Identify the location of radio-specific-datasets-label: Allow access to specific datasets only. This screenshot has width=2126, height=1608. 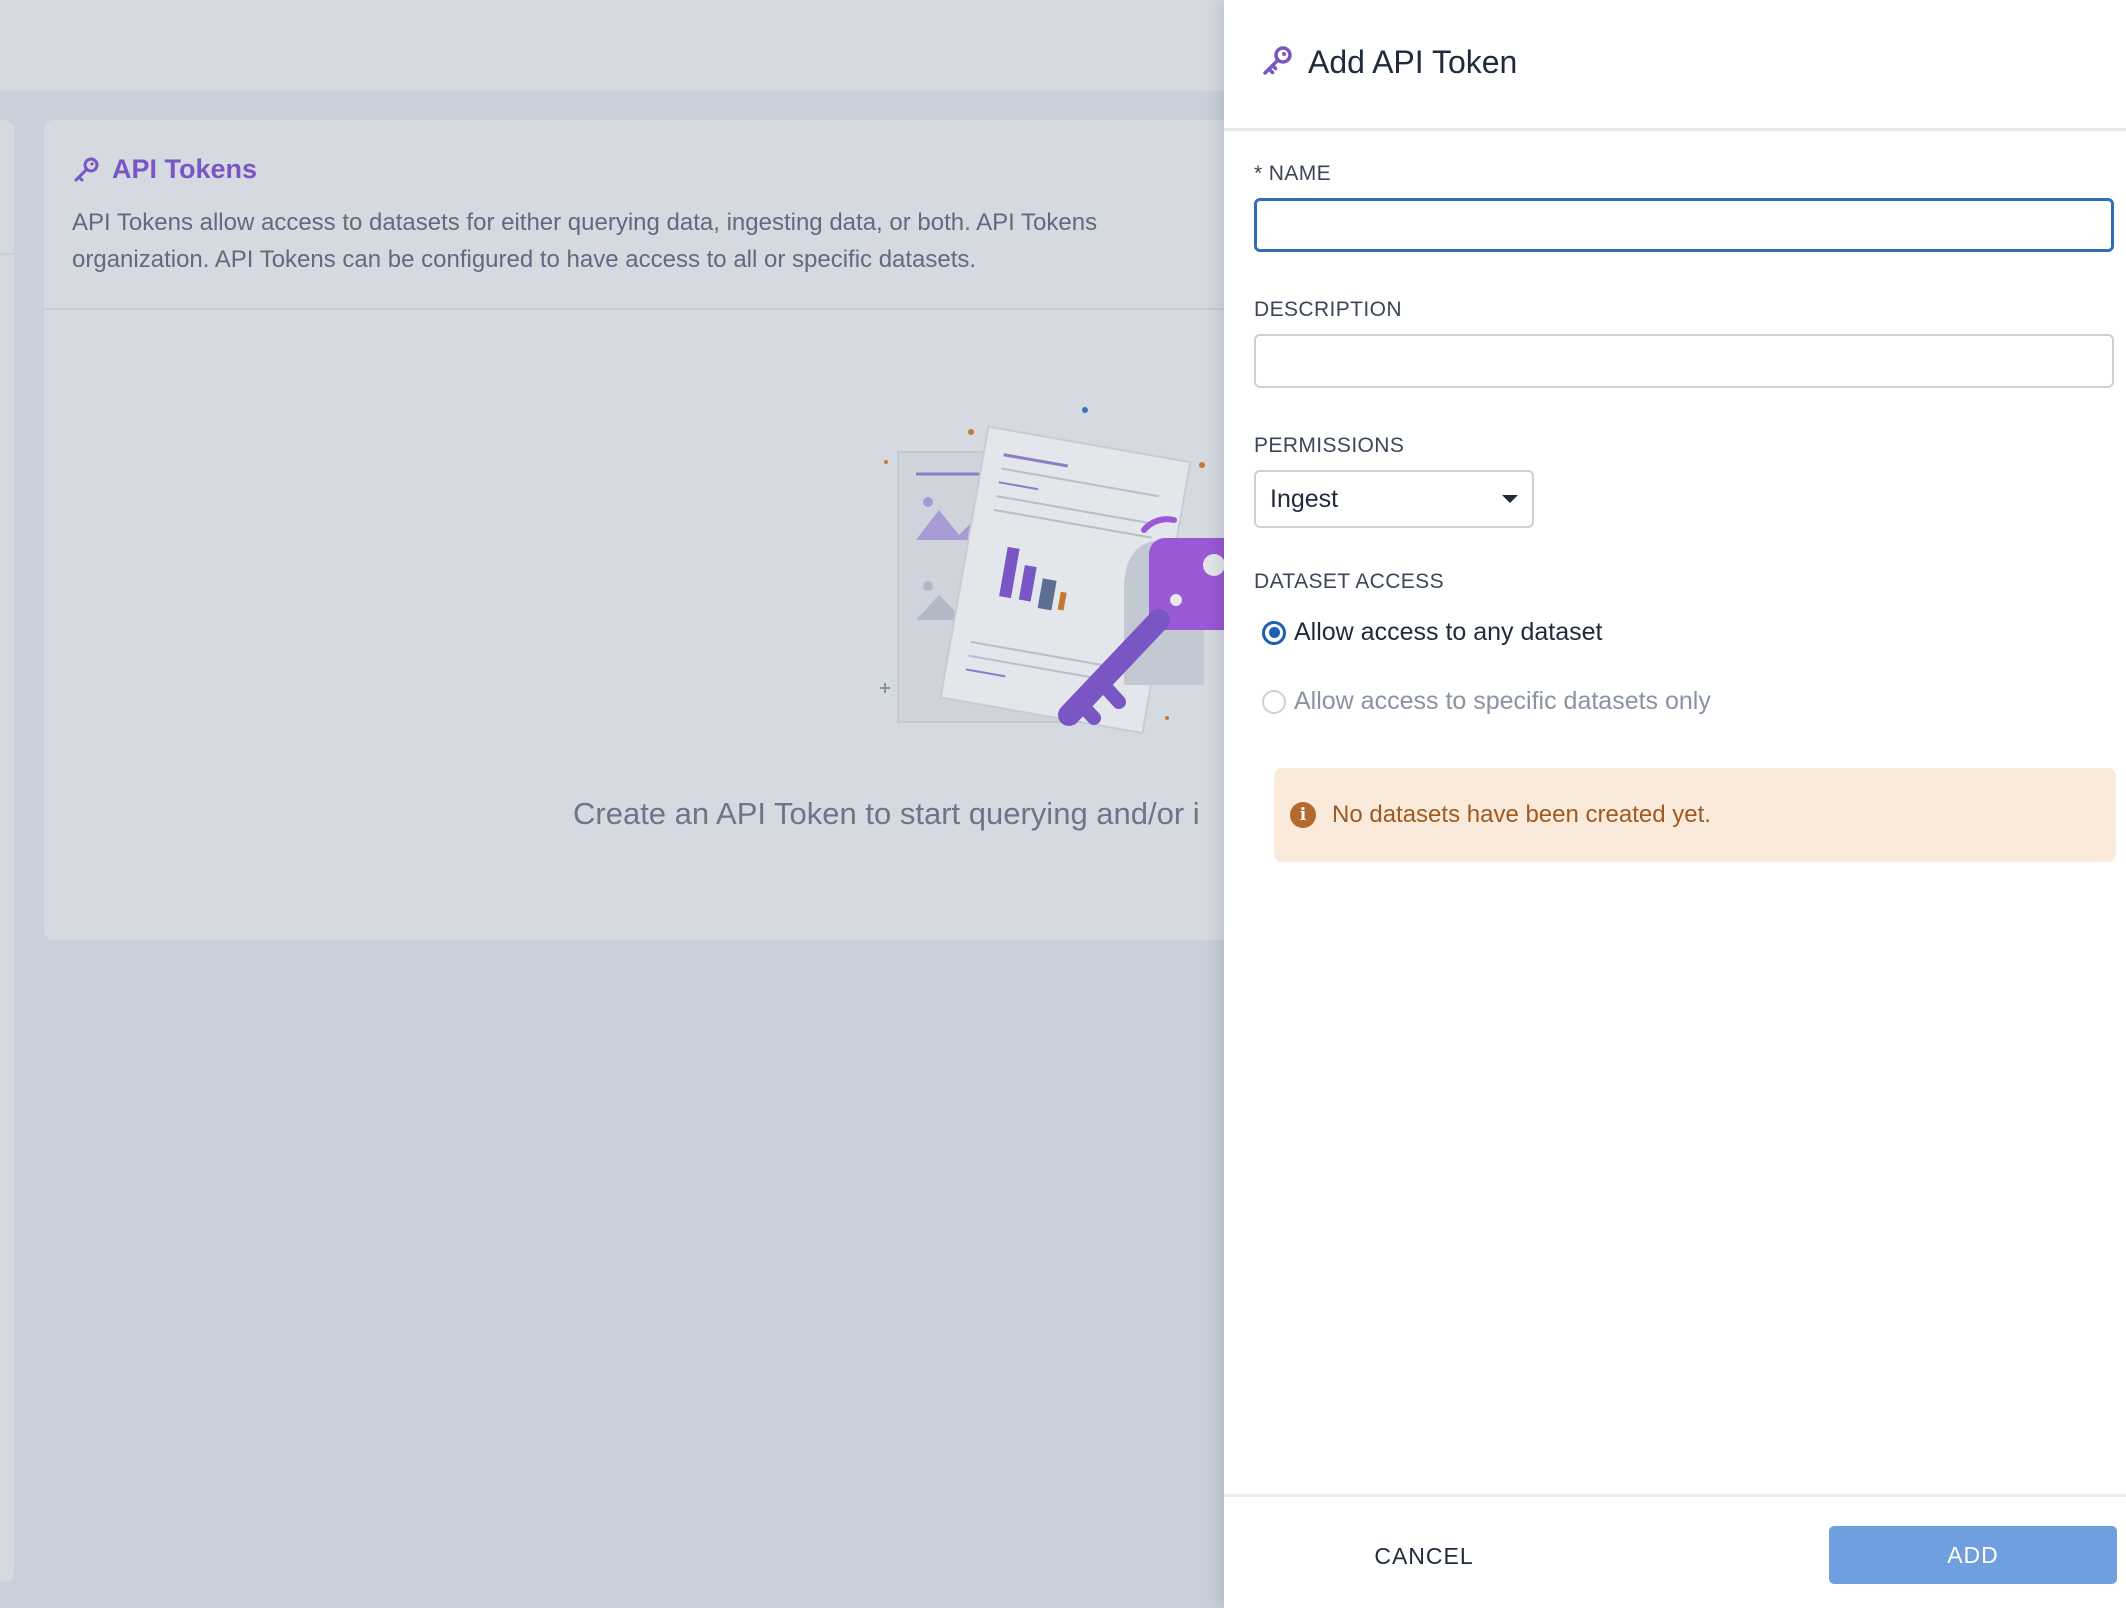
(1502, 701).